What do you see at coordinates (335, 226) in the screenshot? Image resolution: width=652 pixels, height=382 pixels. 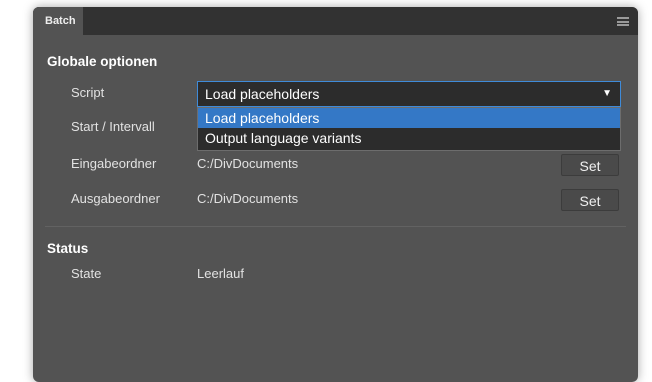 I see `section-divider` at bounding box center [335, 226].